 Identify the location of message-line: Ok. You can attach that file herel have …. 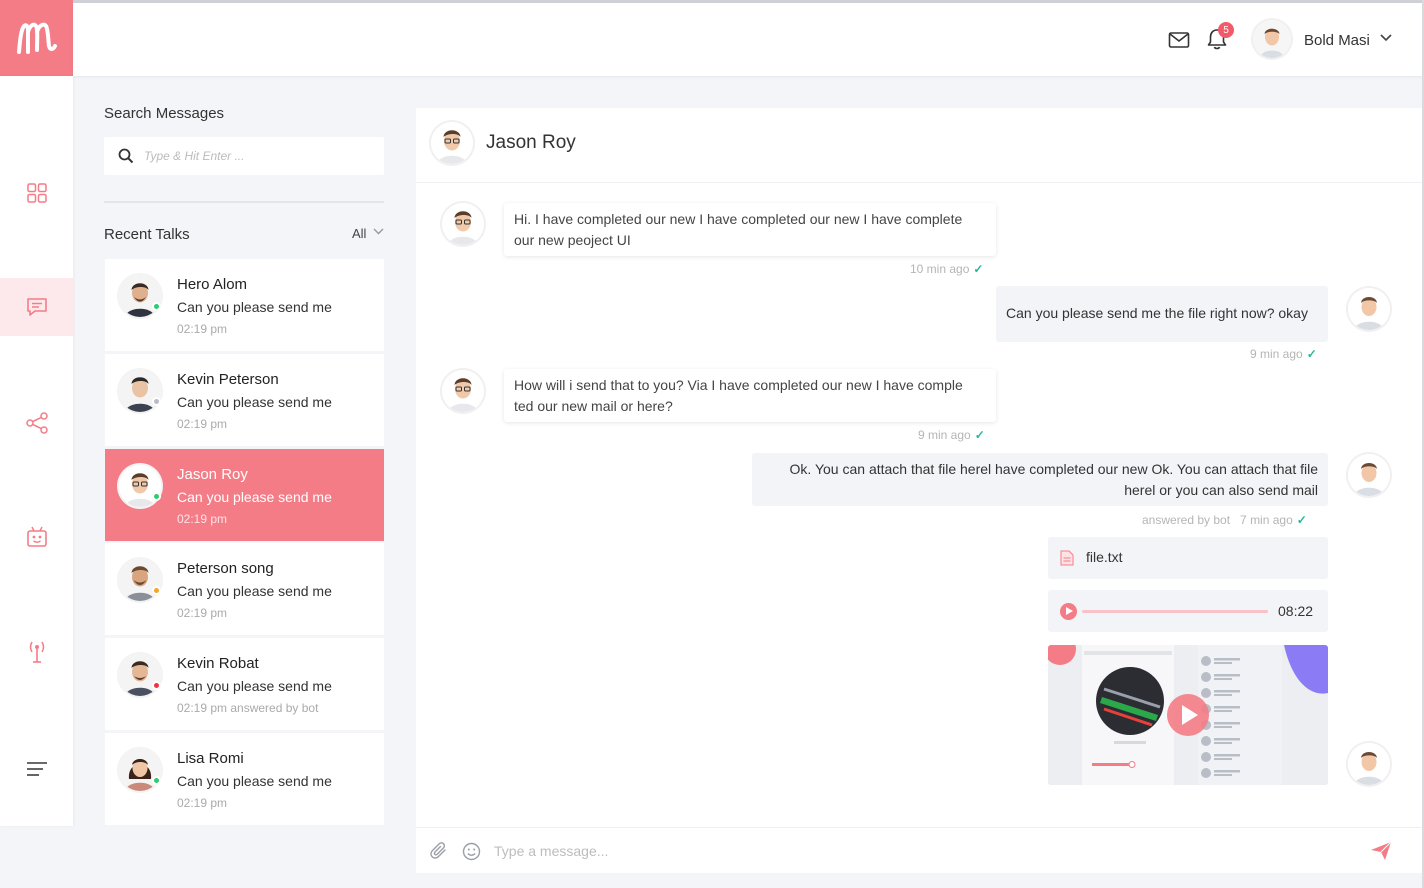
(1053, 469).